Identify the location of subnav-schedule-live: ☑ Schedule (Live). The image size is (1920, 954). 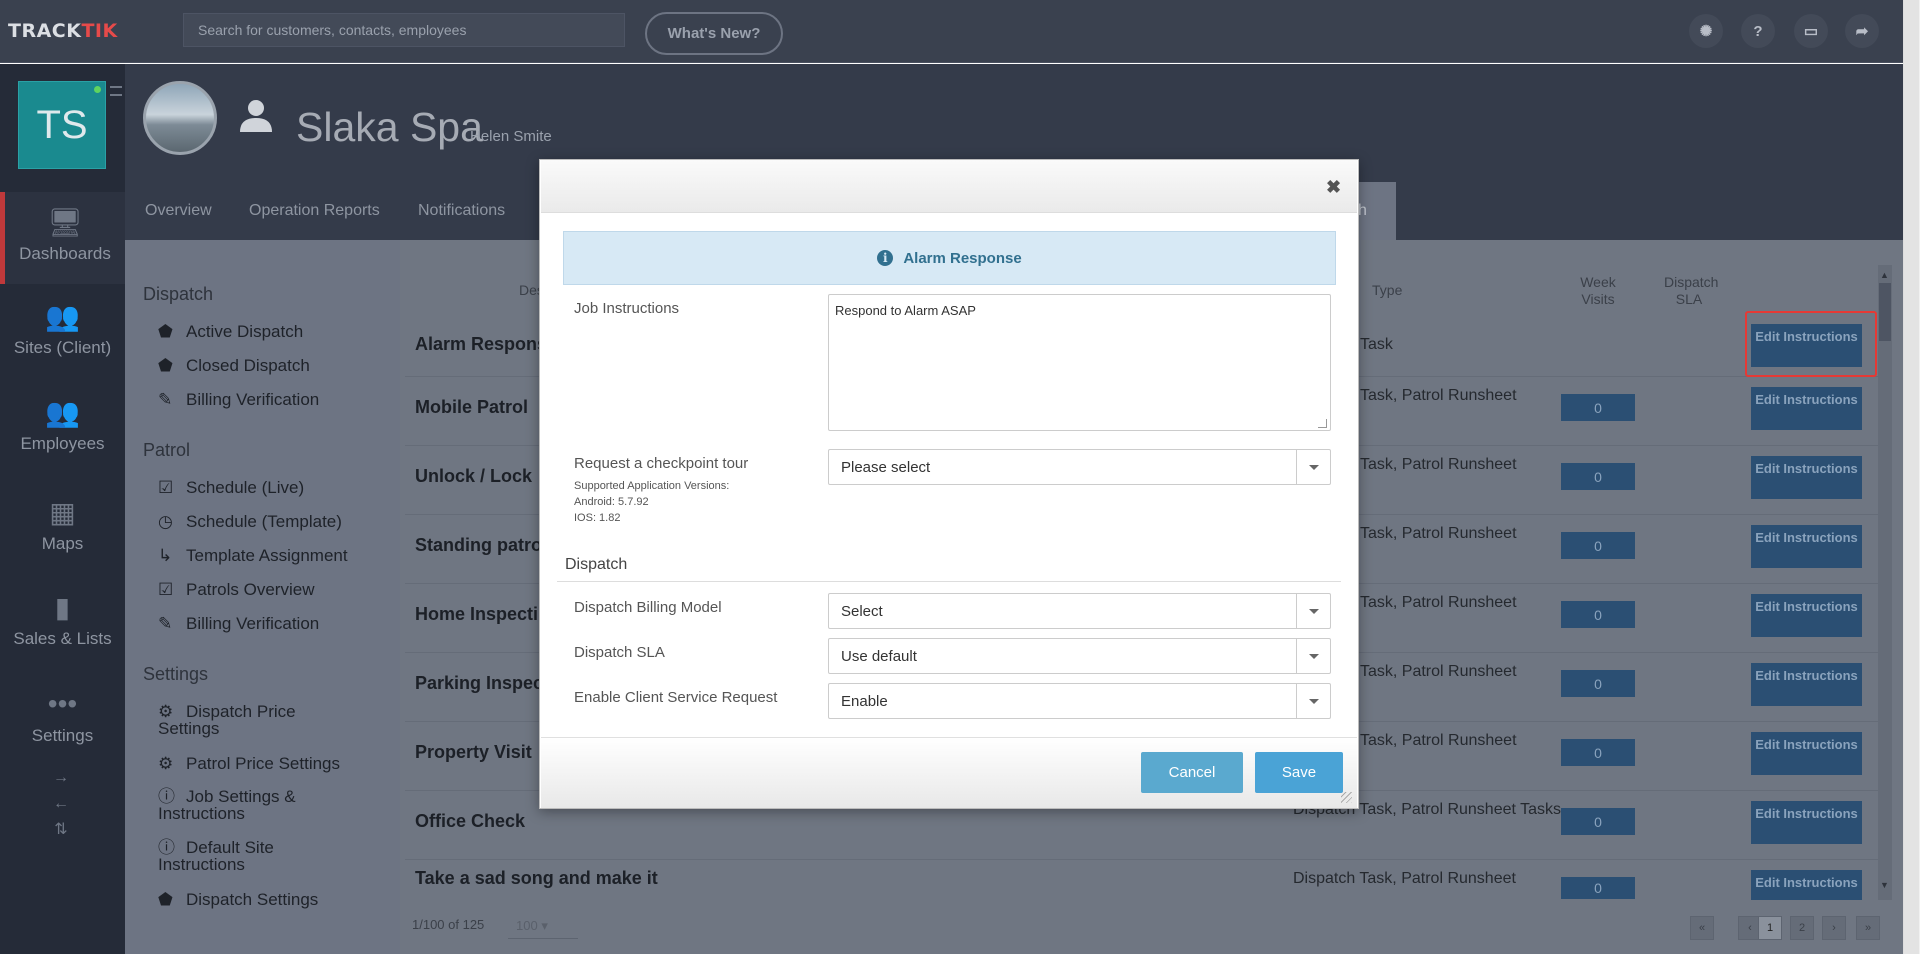
(231, 488).